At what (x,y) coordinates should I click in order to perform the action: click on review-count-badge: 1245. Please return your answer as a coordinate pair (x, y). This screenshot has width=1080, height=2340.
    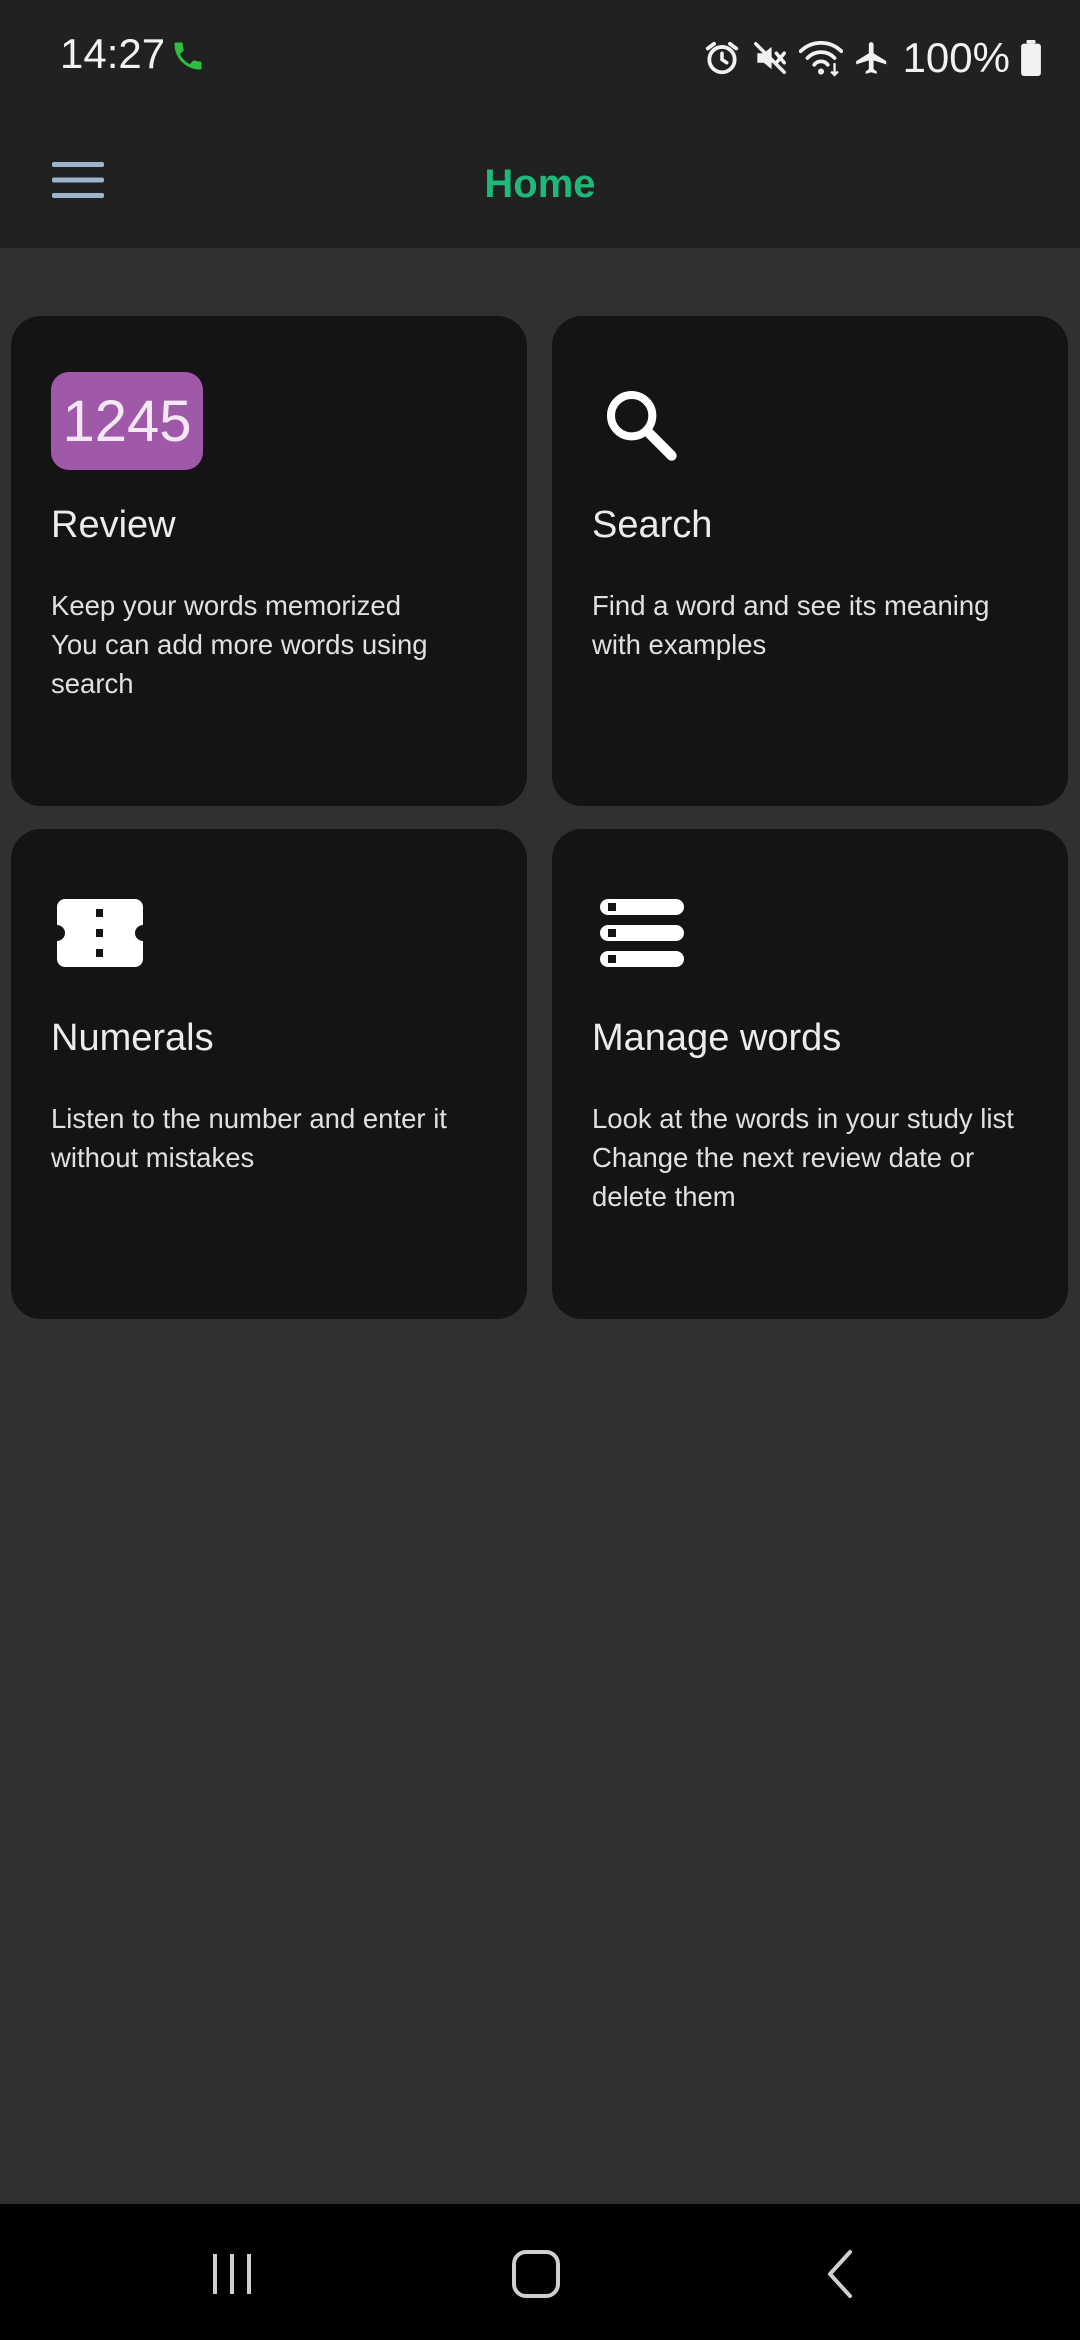
    Looking at the image, I should click on (127, 421).